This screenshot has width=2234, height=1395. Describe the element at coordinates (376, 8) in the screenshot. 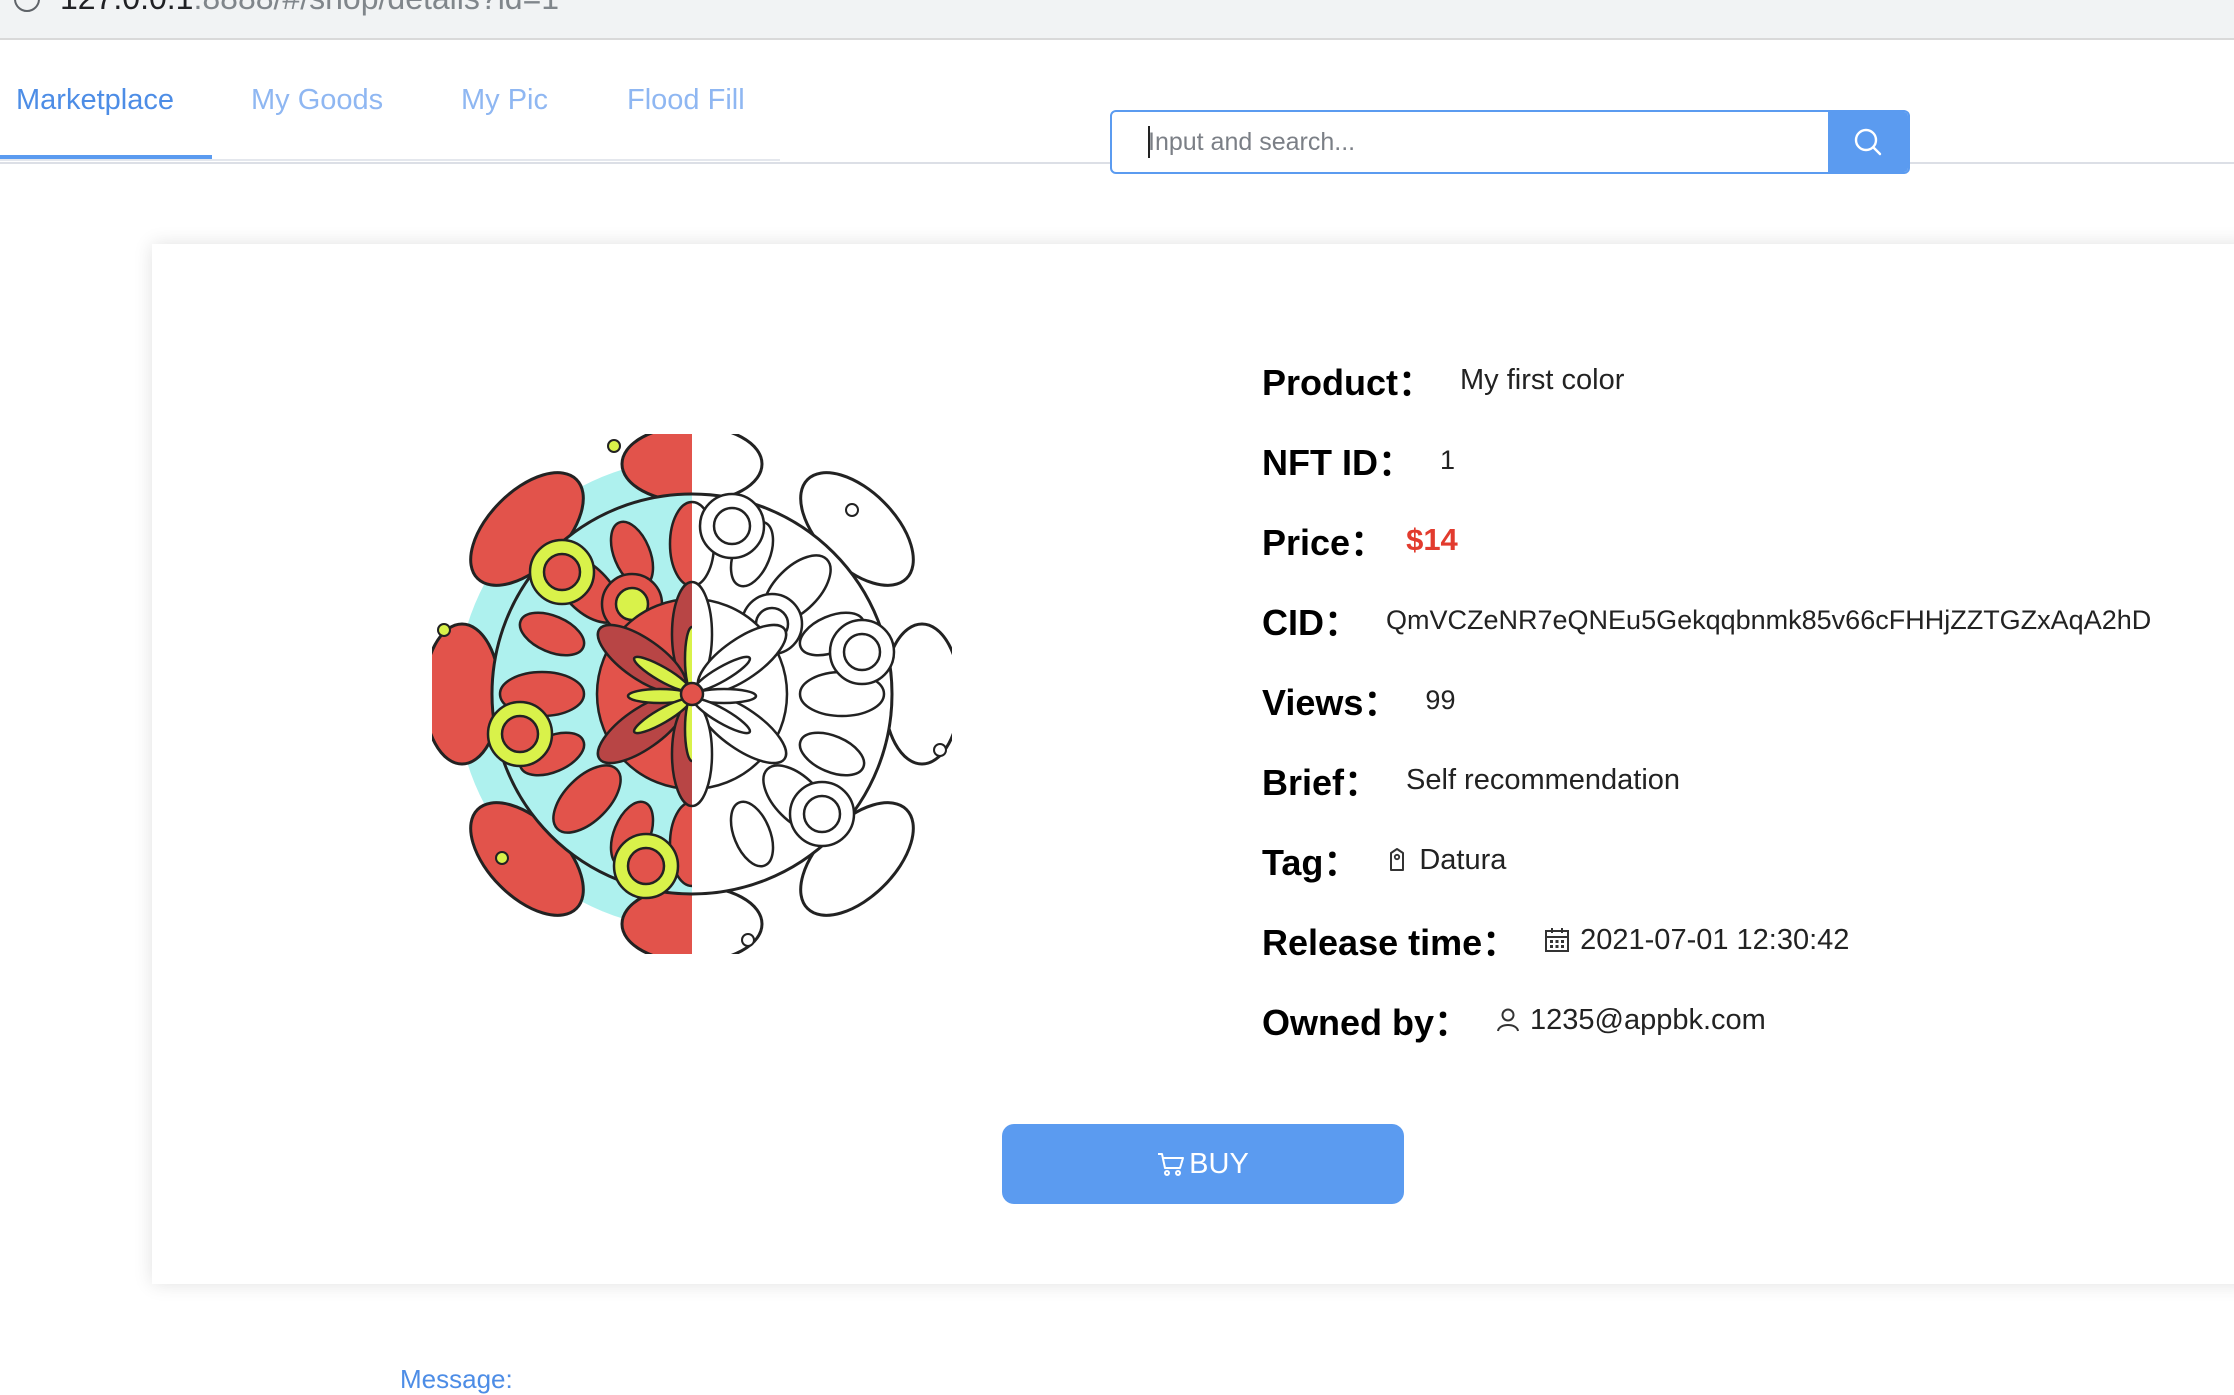

I see `url-rest: :8888/#/shop/details?id=1` at that location.